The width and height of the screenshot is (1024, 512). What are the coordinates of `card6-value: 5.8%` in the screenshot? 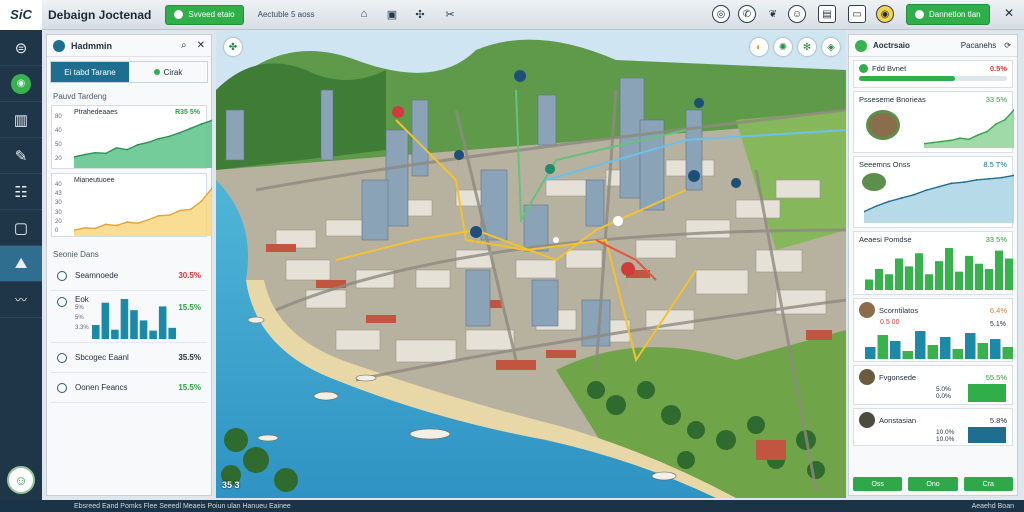 It's located at (998, 420).